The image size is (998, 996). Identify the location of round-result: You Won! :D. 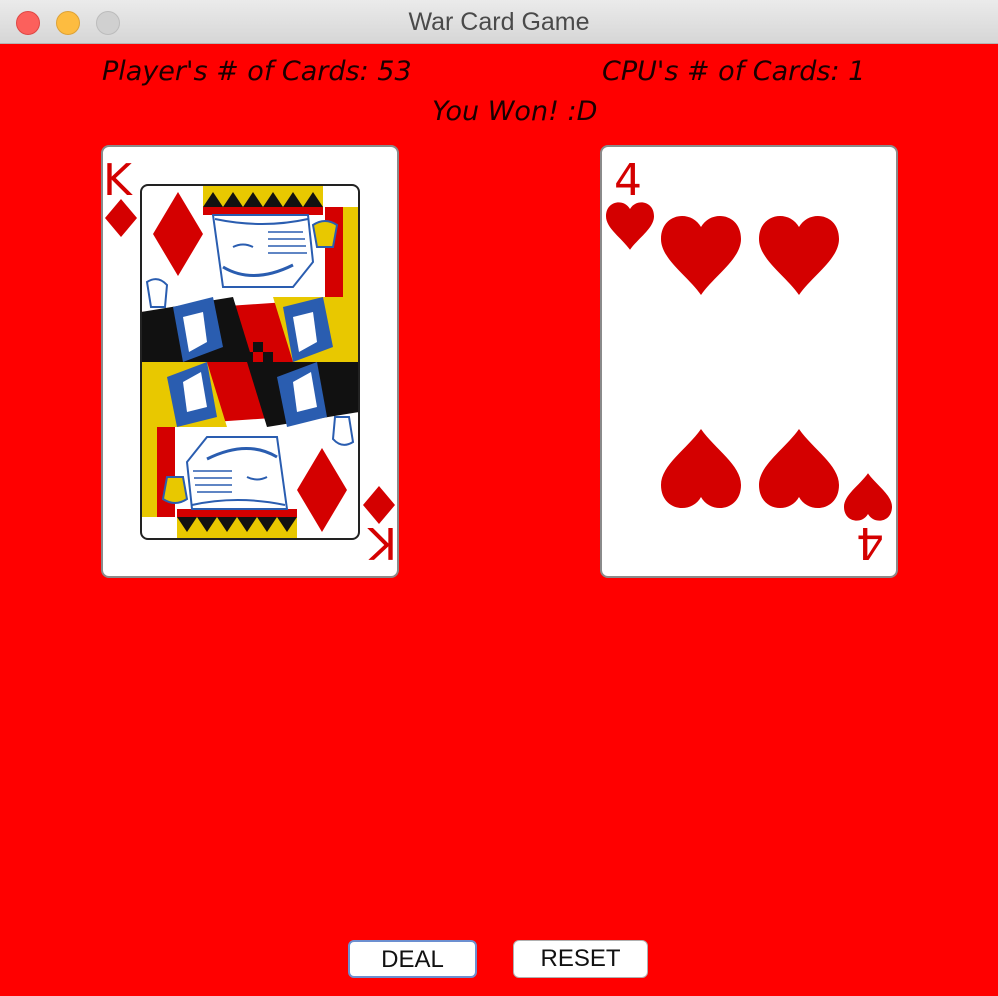
(515, 111).